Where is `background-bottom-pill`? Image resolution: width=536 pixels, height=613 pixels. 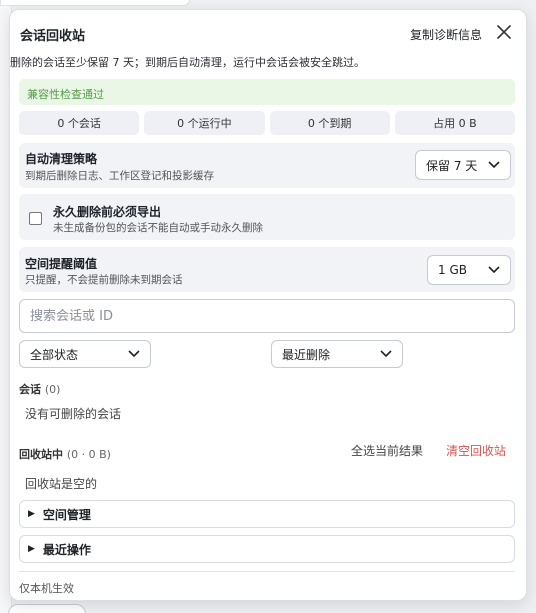 background-bottom-pill is located at coordinates (47, 608).